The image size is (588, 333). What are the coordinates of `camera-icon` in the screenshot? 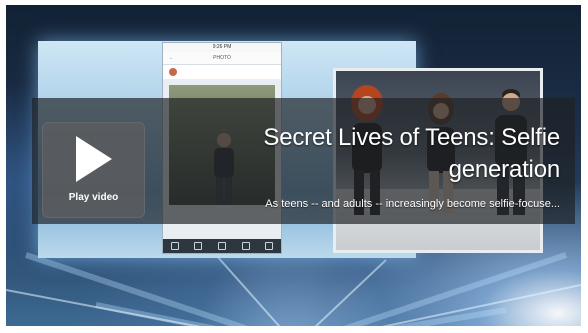 It's located at (221, 246).